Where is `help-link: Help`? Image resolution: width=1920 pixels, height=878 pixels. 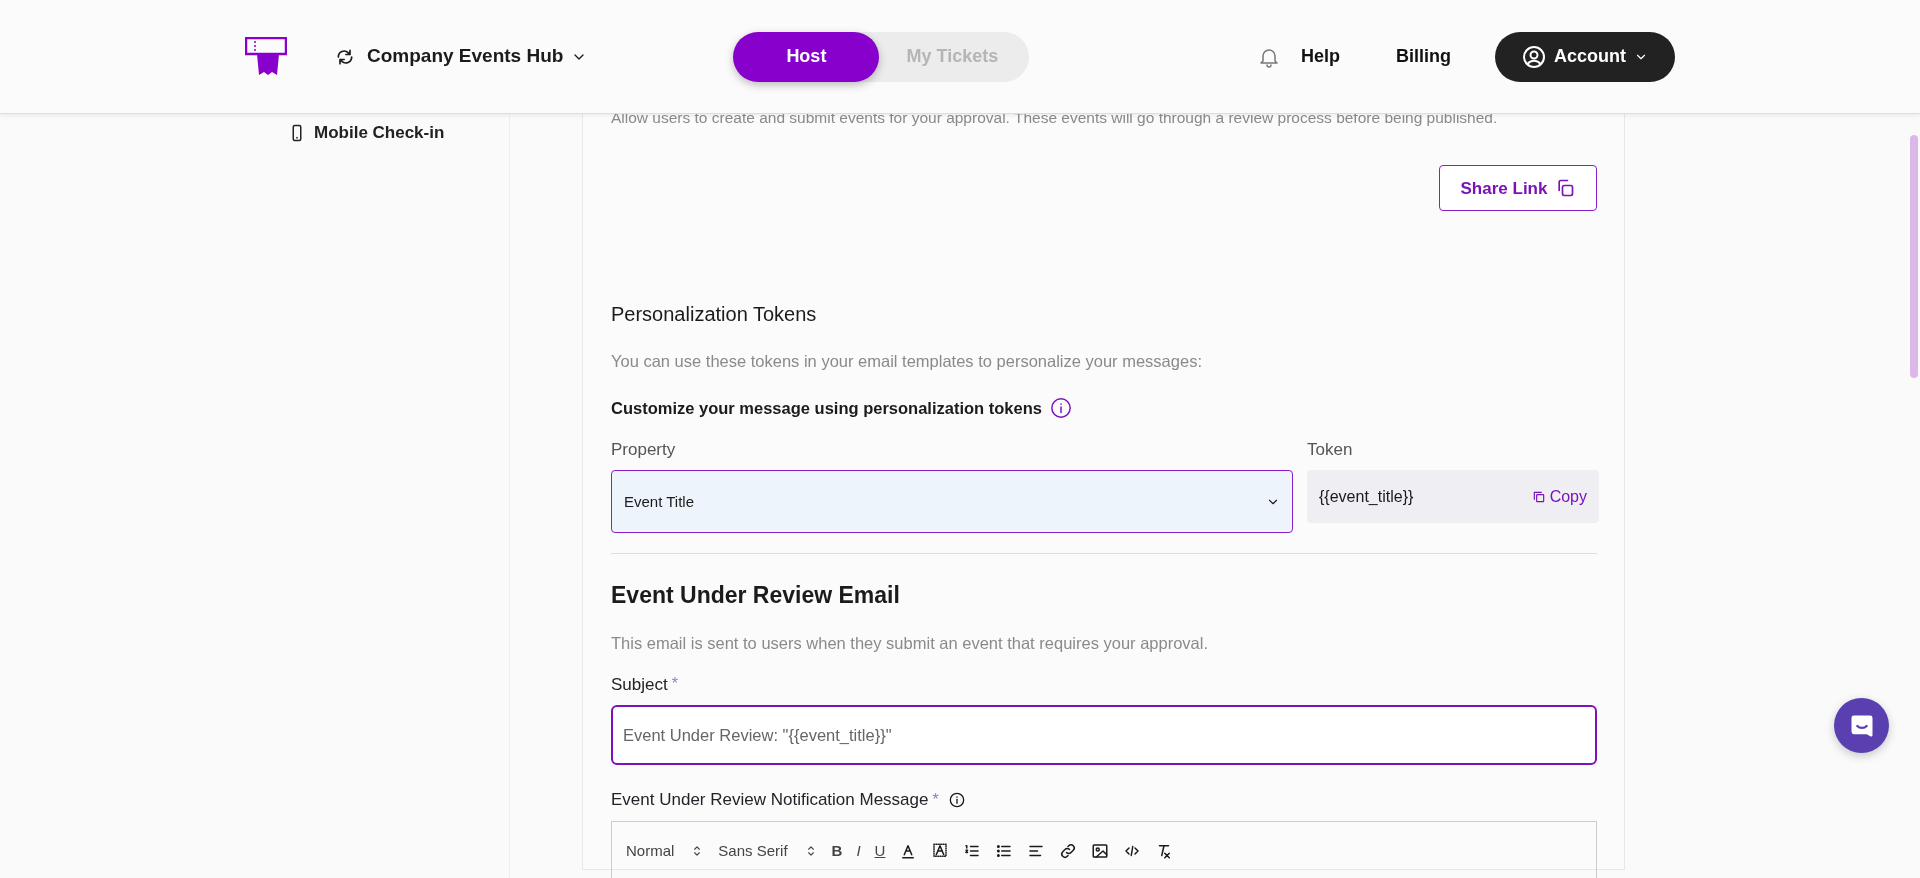
help-link: Help is located at coordinates (1320, 56).